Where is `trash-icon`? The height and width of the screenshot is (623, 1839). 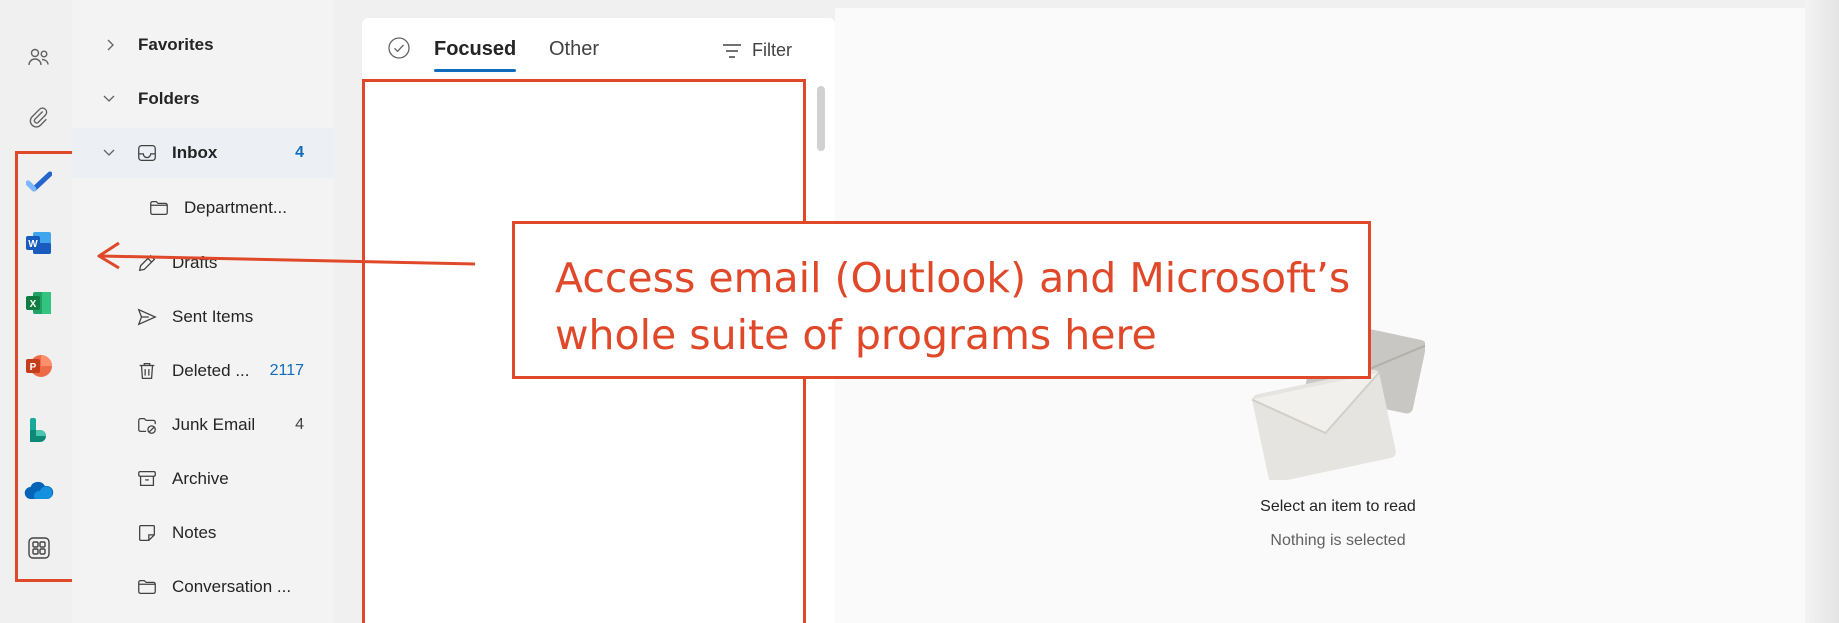 trash-icon is located at coordinates (147, 371).